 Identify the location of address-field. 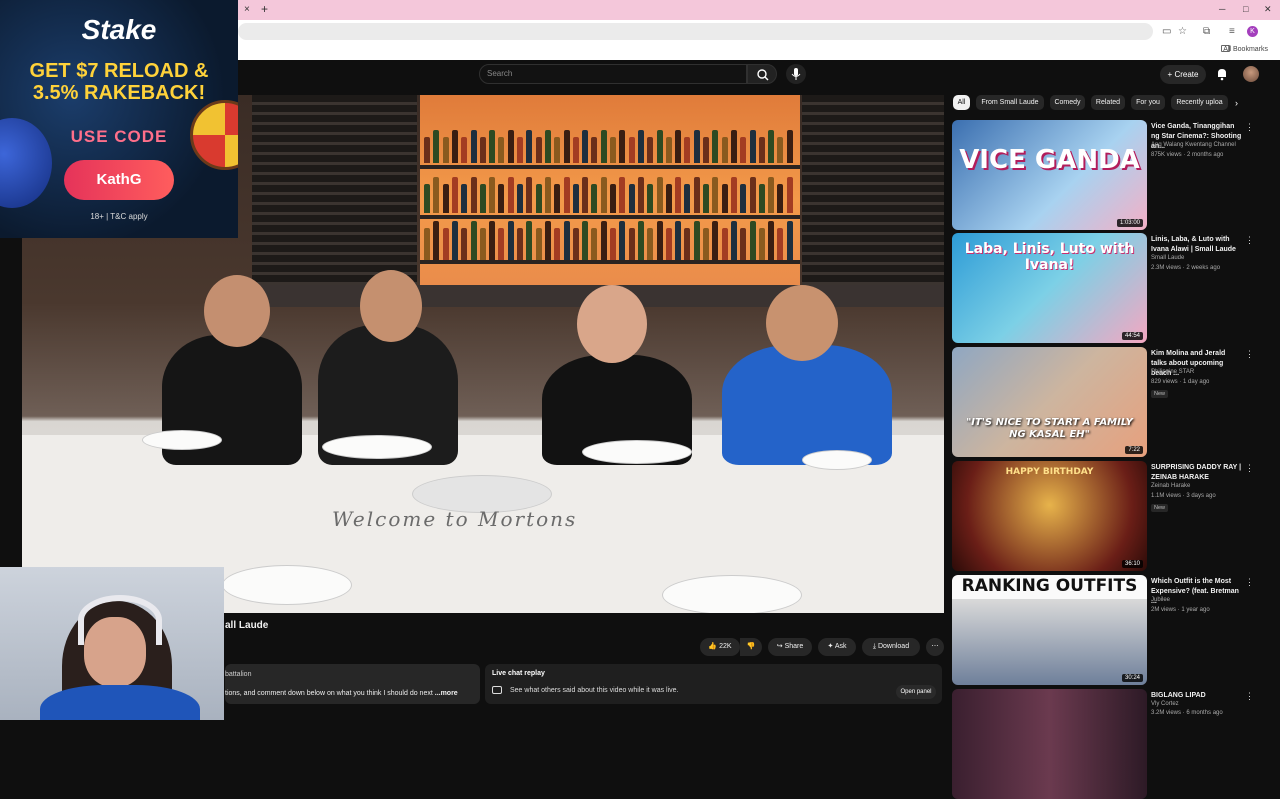
(695, 31).